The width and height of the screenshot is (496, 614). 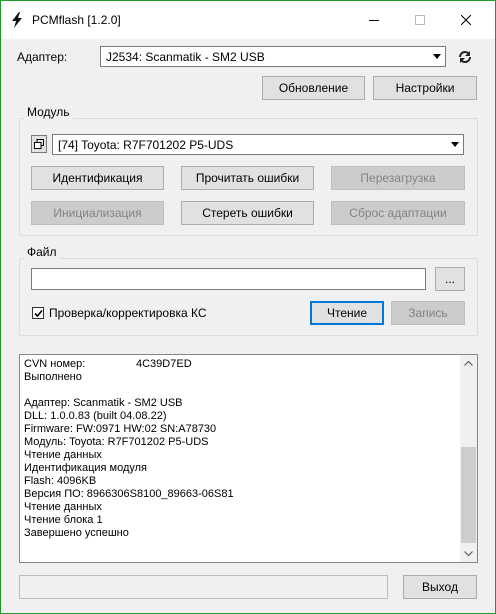 What do you see at coordinates (247, 178) in the screenshot?
I see `read-errors-button: Прочитать ошибки` at bounding box center [247, 178].